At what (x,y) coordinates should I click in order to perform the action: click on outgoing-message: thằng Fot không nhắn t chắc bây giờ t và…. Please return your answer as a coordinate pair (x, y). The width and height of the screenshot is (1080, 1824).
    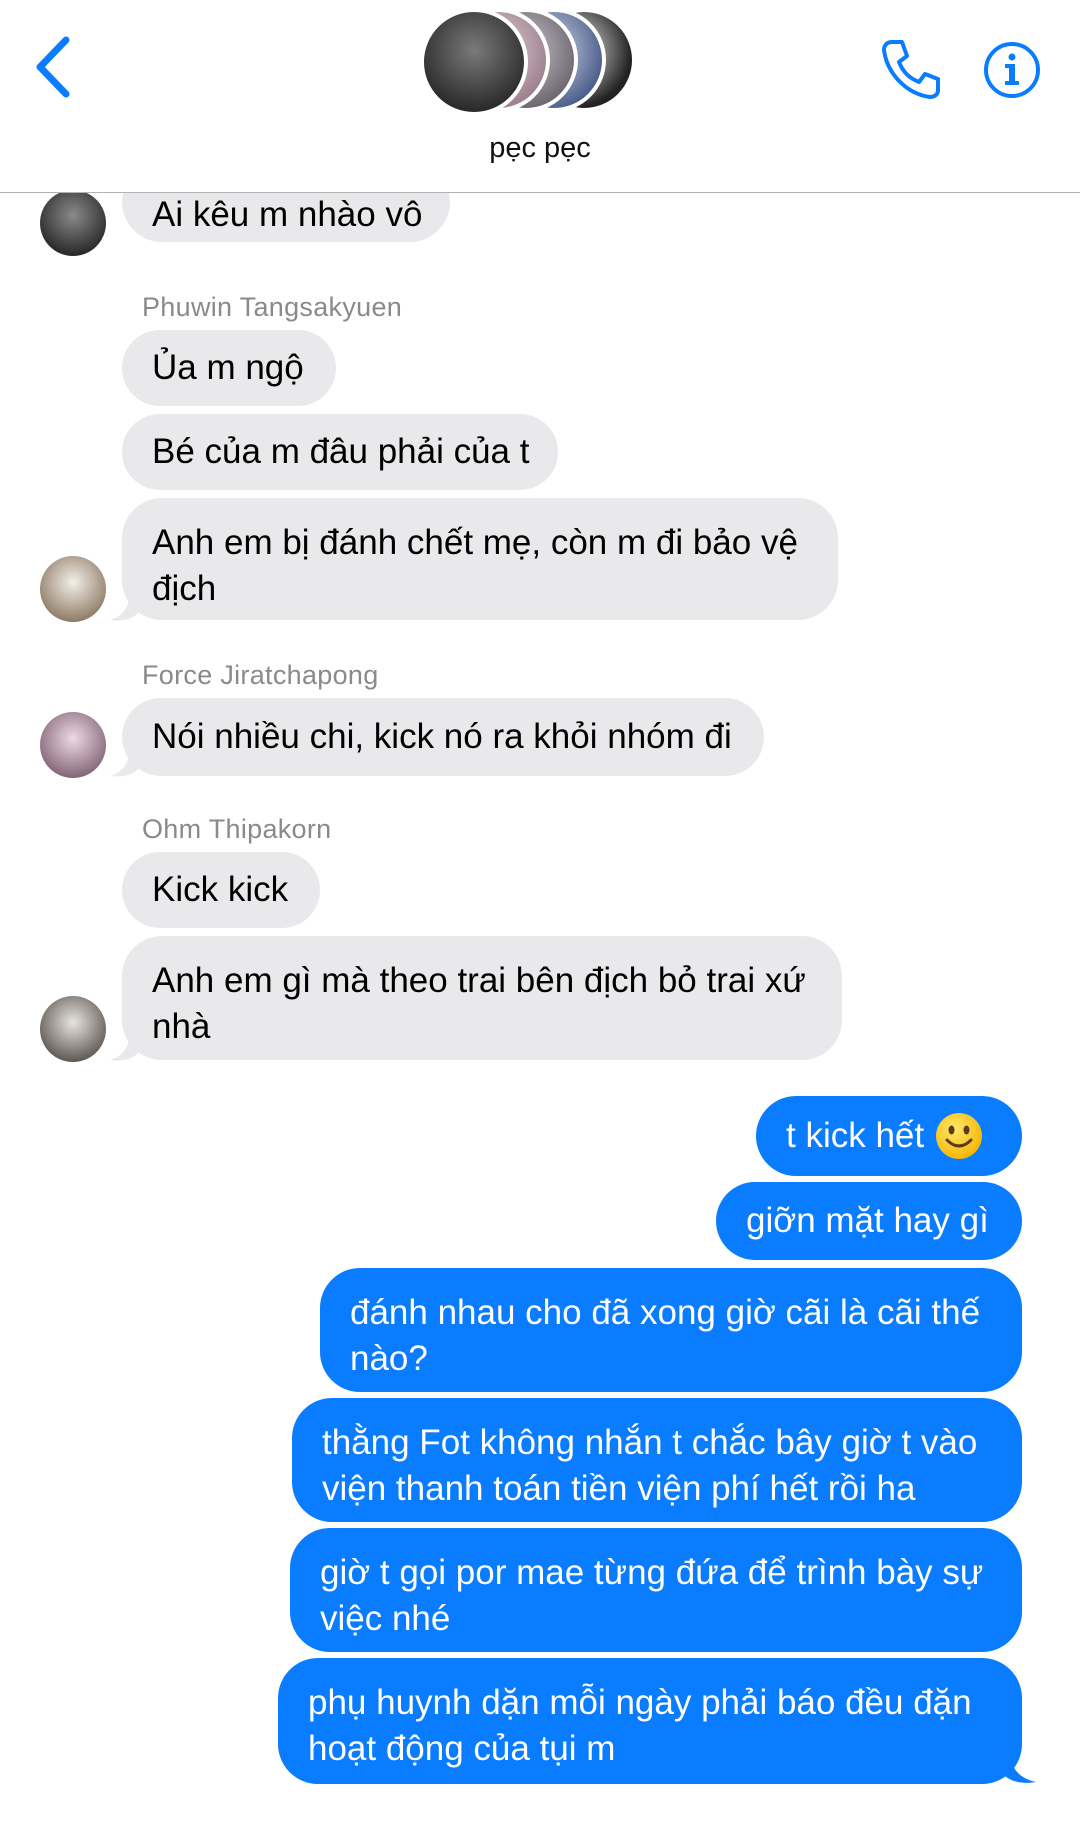
    Looking at the image, I should click on (657, 1460).